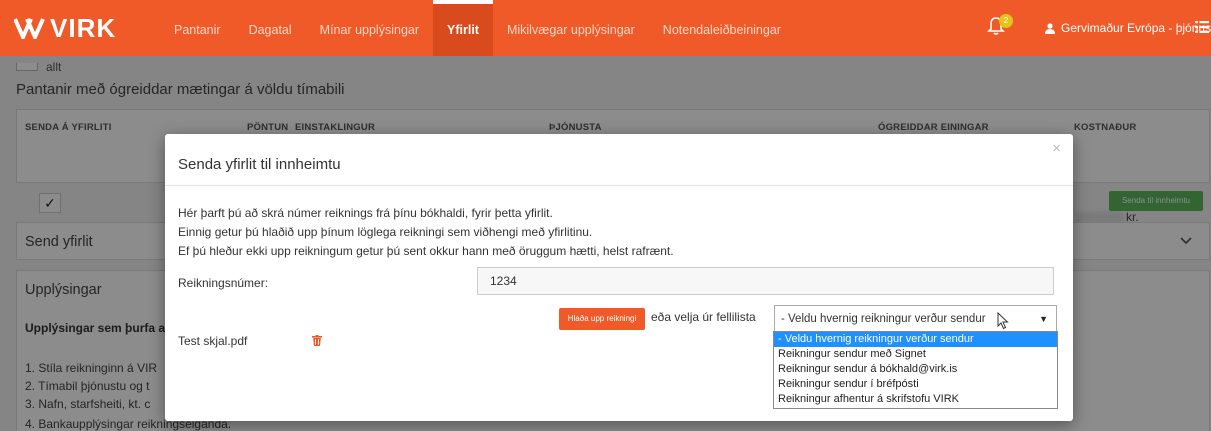 This screenshot has height=431, width=1211. Describe the element at coordinates (1043, 319) in the screenshot. I see `caret-down-icon: ▼` at that location.